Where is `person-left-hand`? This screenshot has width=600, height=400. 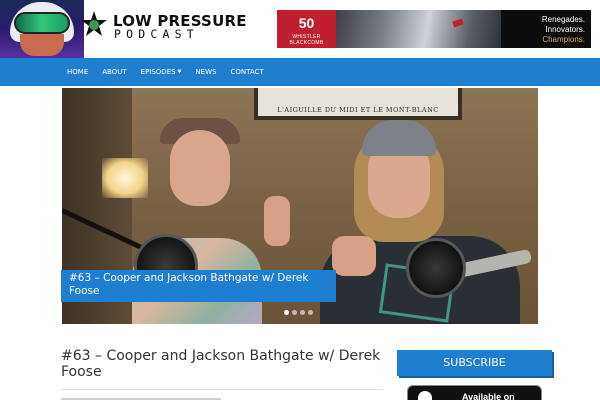 person-left-hand is located at coordinates (277, 221).